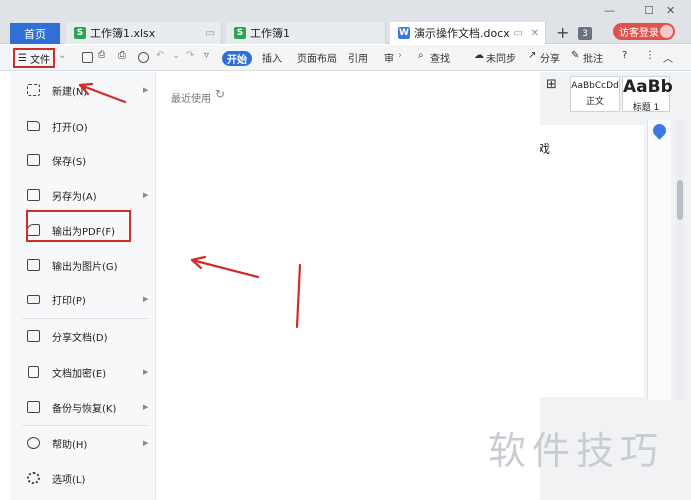 The image size is (691, 500). What do you see at coordinates (298, 296) in the screenshot?
I see `pen-stroke` at bounding box center [298, 296].